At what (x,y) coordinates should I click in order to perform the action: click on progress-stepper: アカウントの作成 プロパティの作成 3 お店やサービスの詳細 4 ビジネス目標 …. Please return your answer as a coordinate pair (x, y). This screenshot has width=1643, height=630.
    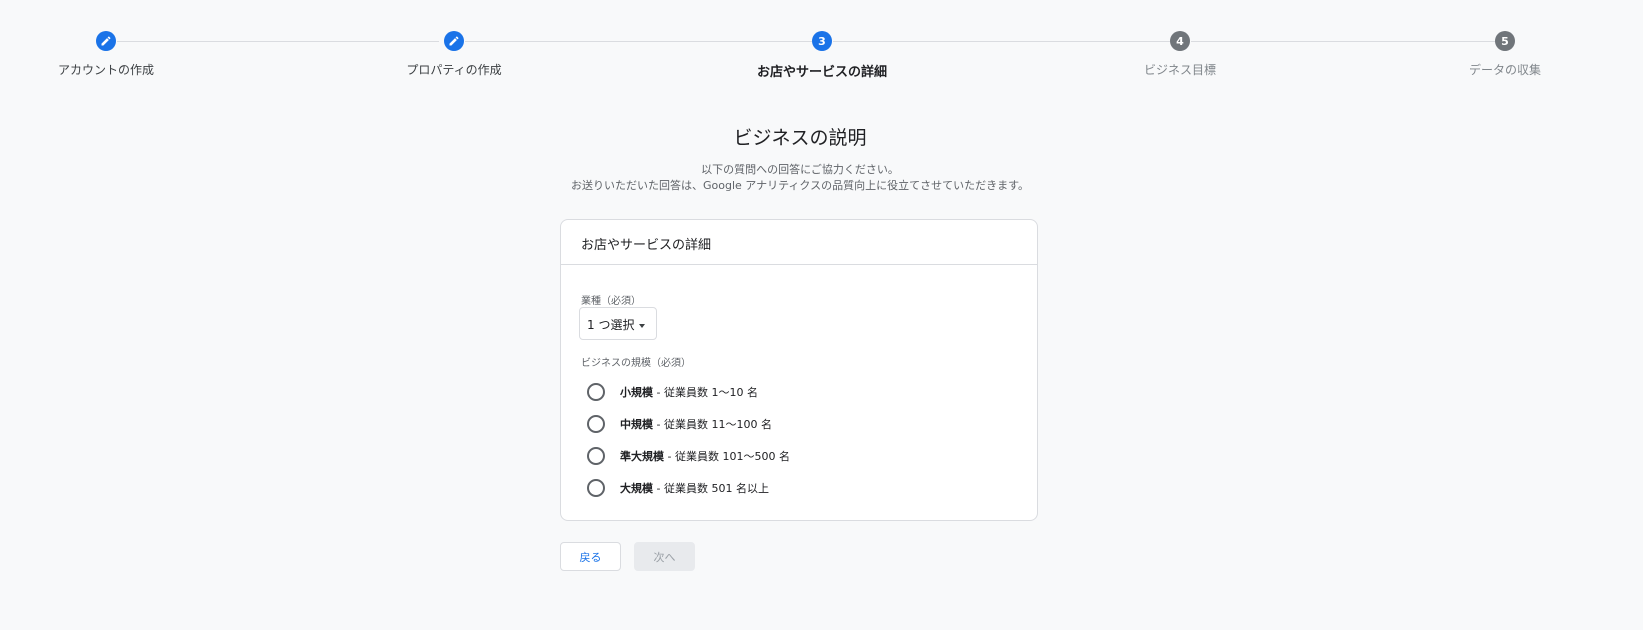
    Looking at the image, I should click on (821, 45).